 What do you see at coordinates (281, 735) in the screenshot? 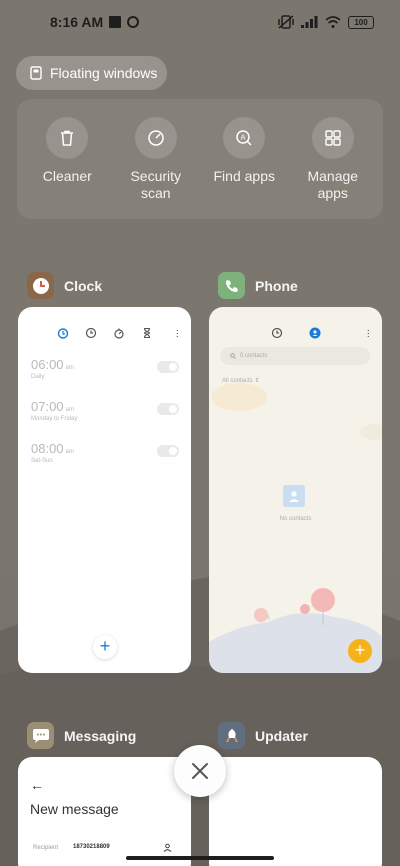
I see `updater-app-name: Updater` at bounding box center [281, 735].